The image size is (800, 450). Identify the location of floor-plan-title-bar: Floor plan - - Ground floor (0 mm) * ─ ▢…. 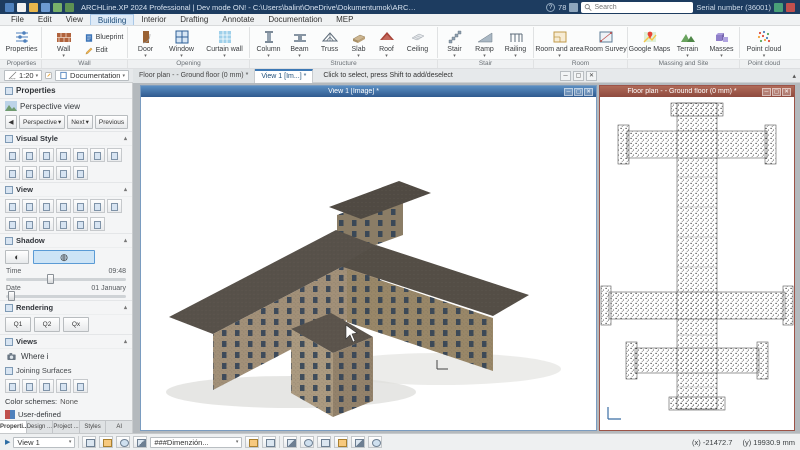
(697, 91).